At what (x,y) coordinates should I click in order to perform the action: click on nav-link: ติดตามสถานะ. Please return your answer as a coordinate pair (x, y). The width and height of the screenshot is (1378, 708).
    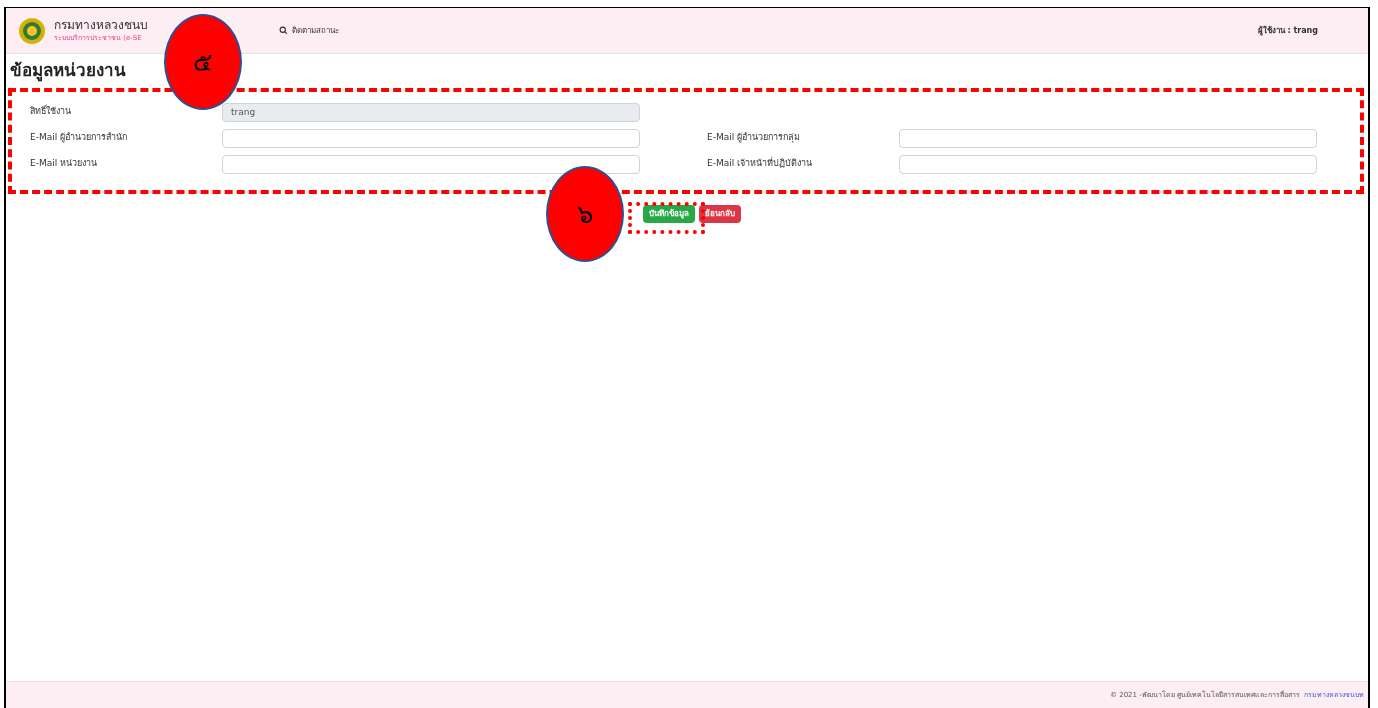
    Looking at the image, I should click on (309, 30).